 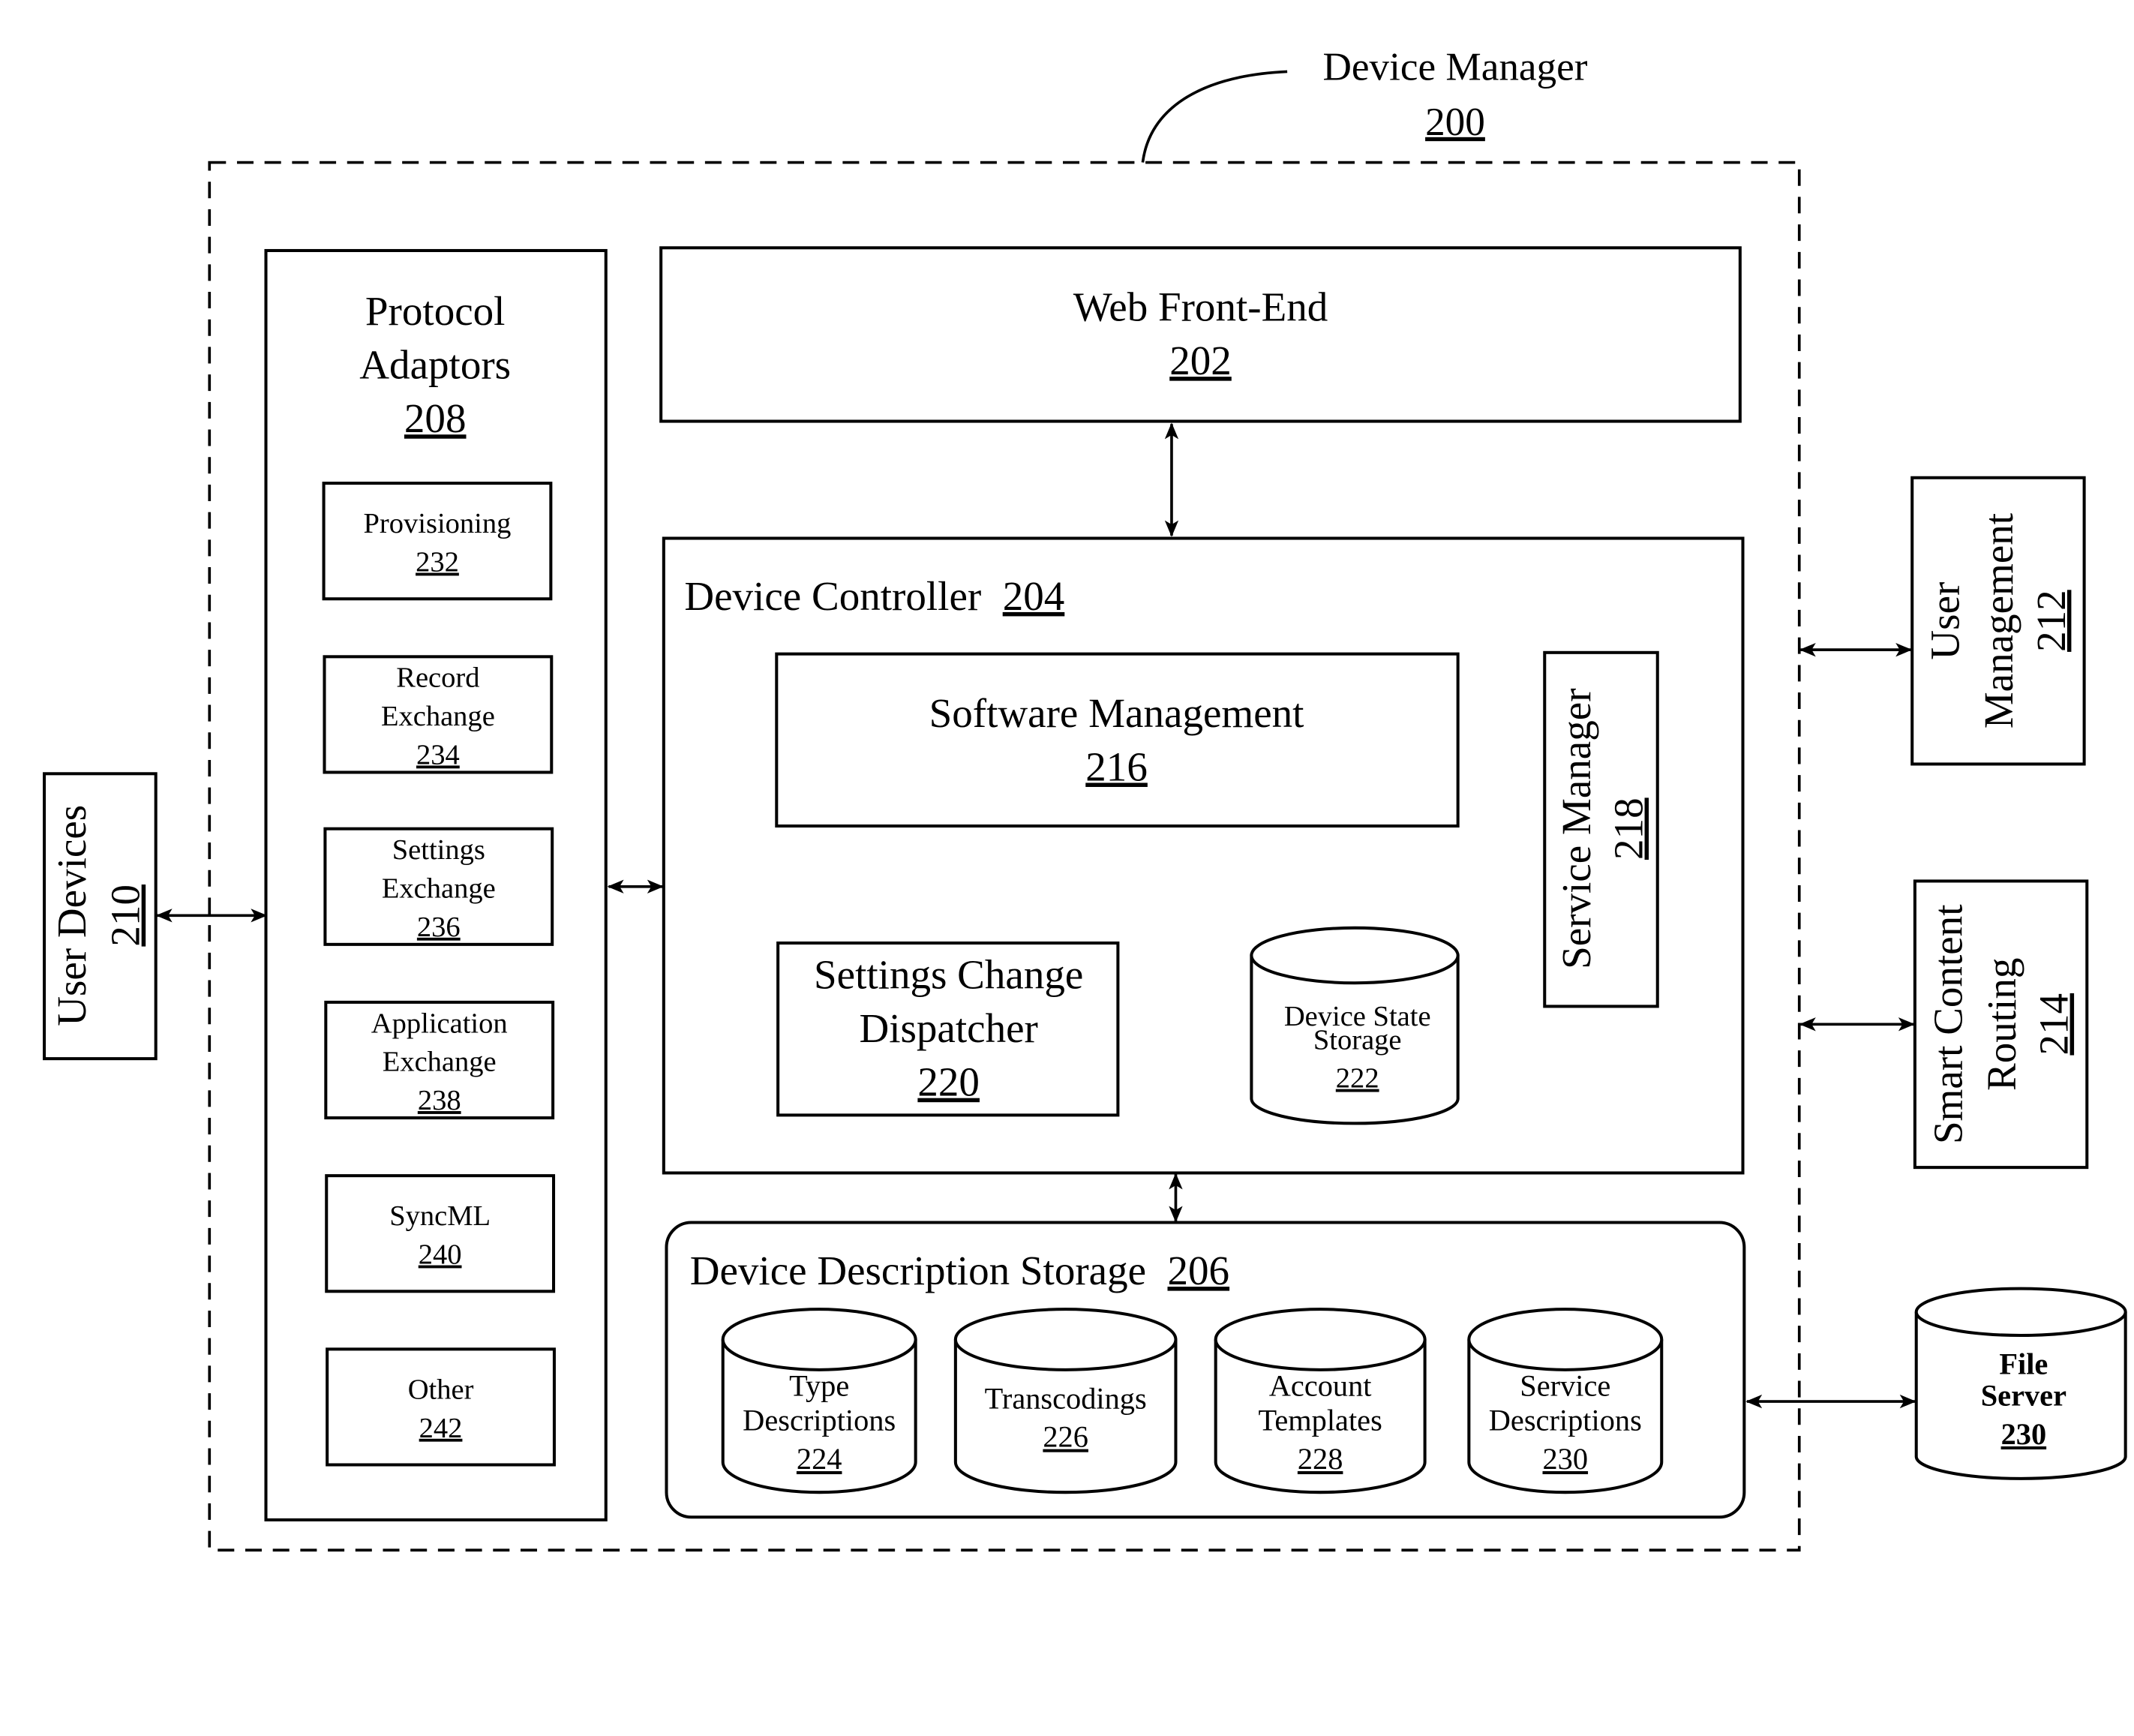 I want to click on protocol-adaptors-line-1: Protocol, so click(x=435, y=311).